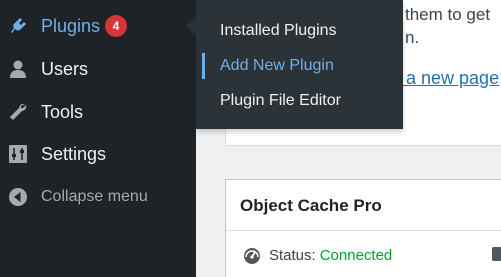 This screenshot has height=277, width=501. I want to click on sidebar-item-tools: Tools, so click(98, 112).